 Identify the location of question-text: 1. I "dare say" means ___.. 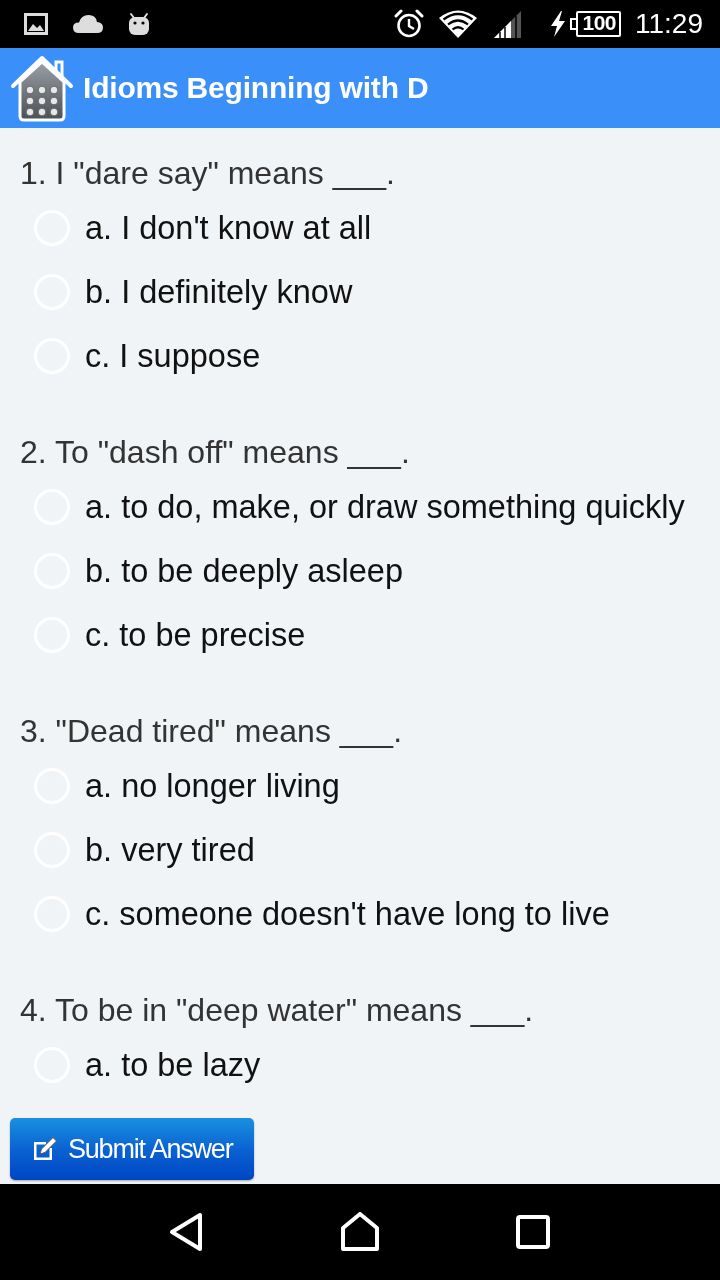
(208, 173).